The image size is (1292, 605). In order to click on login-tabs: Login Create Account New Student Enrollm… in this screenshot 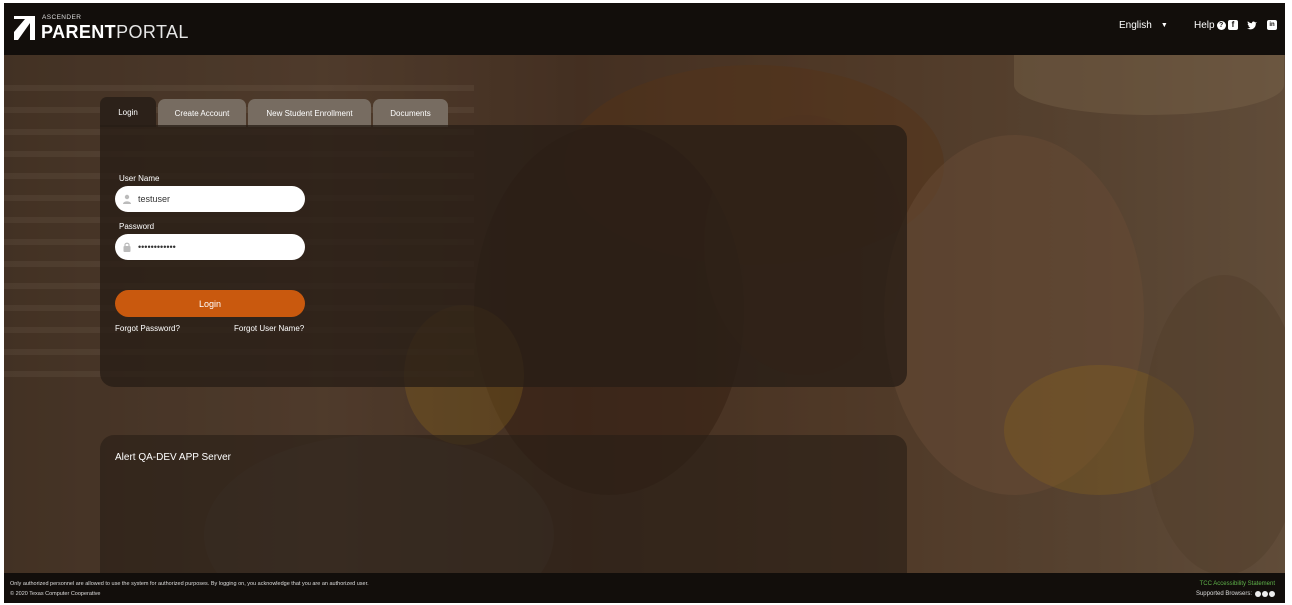, I will do `click(275, 112)`.